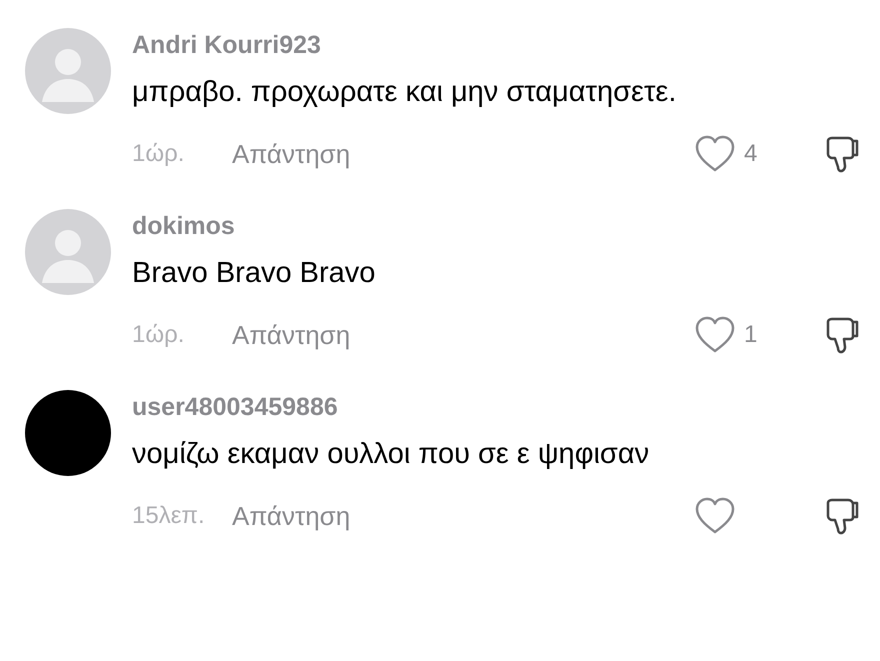 The image size is (880, 661). I want to click on timestamp: 15λεπ., so click(169, 516).